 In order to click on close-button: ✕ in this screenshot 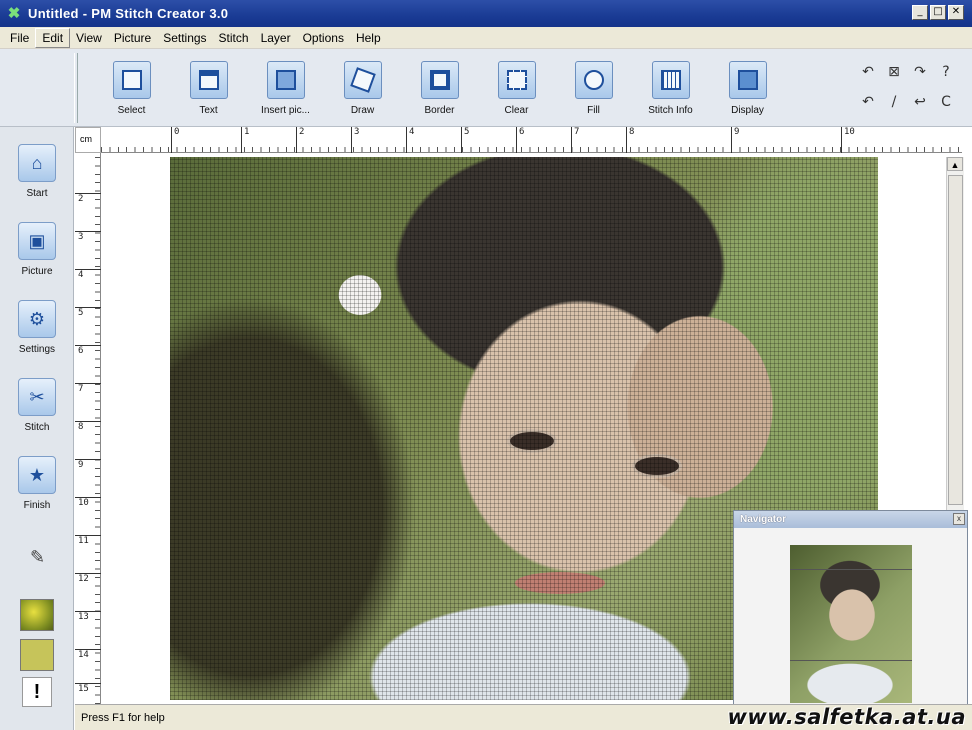, I will do `click(956, 12)`.